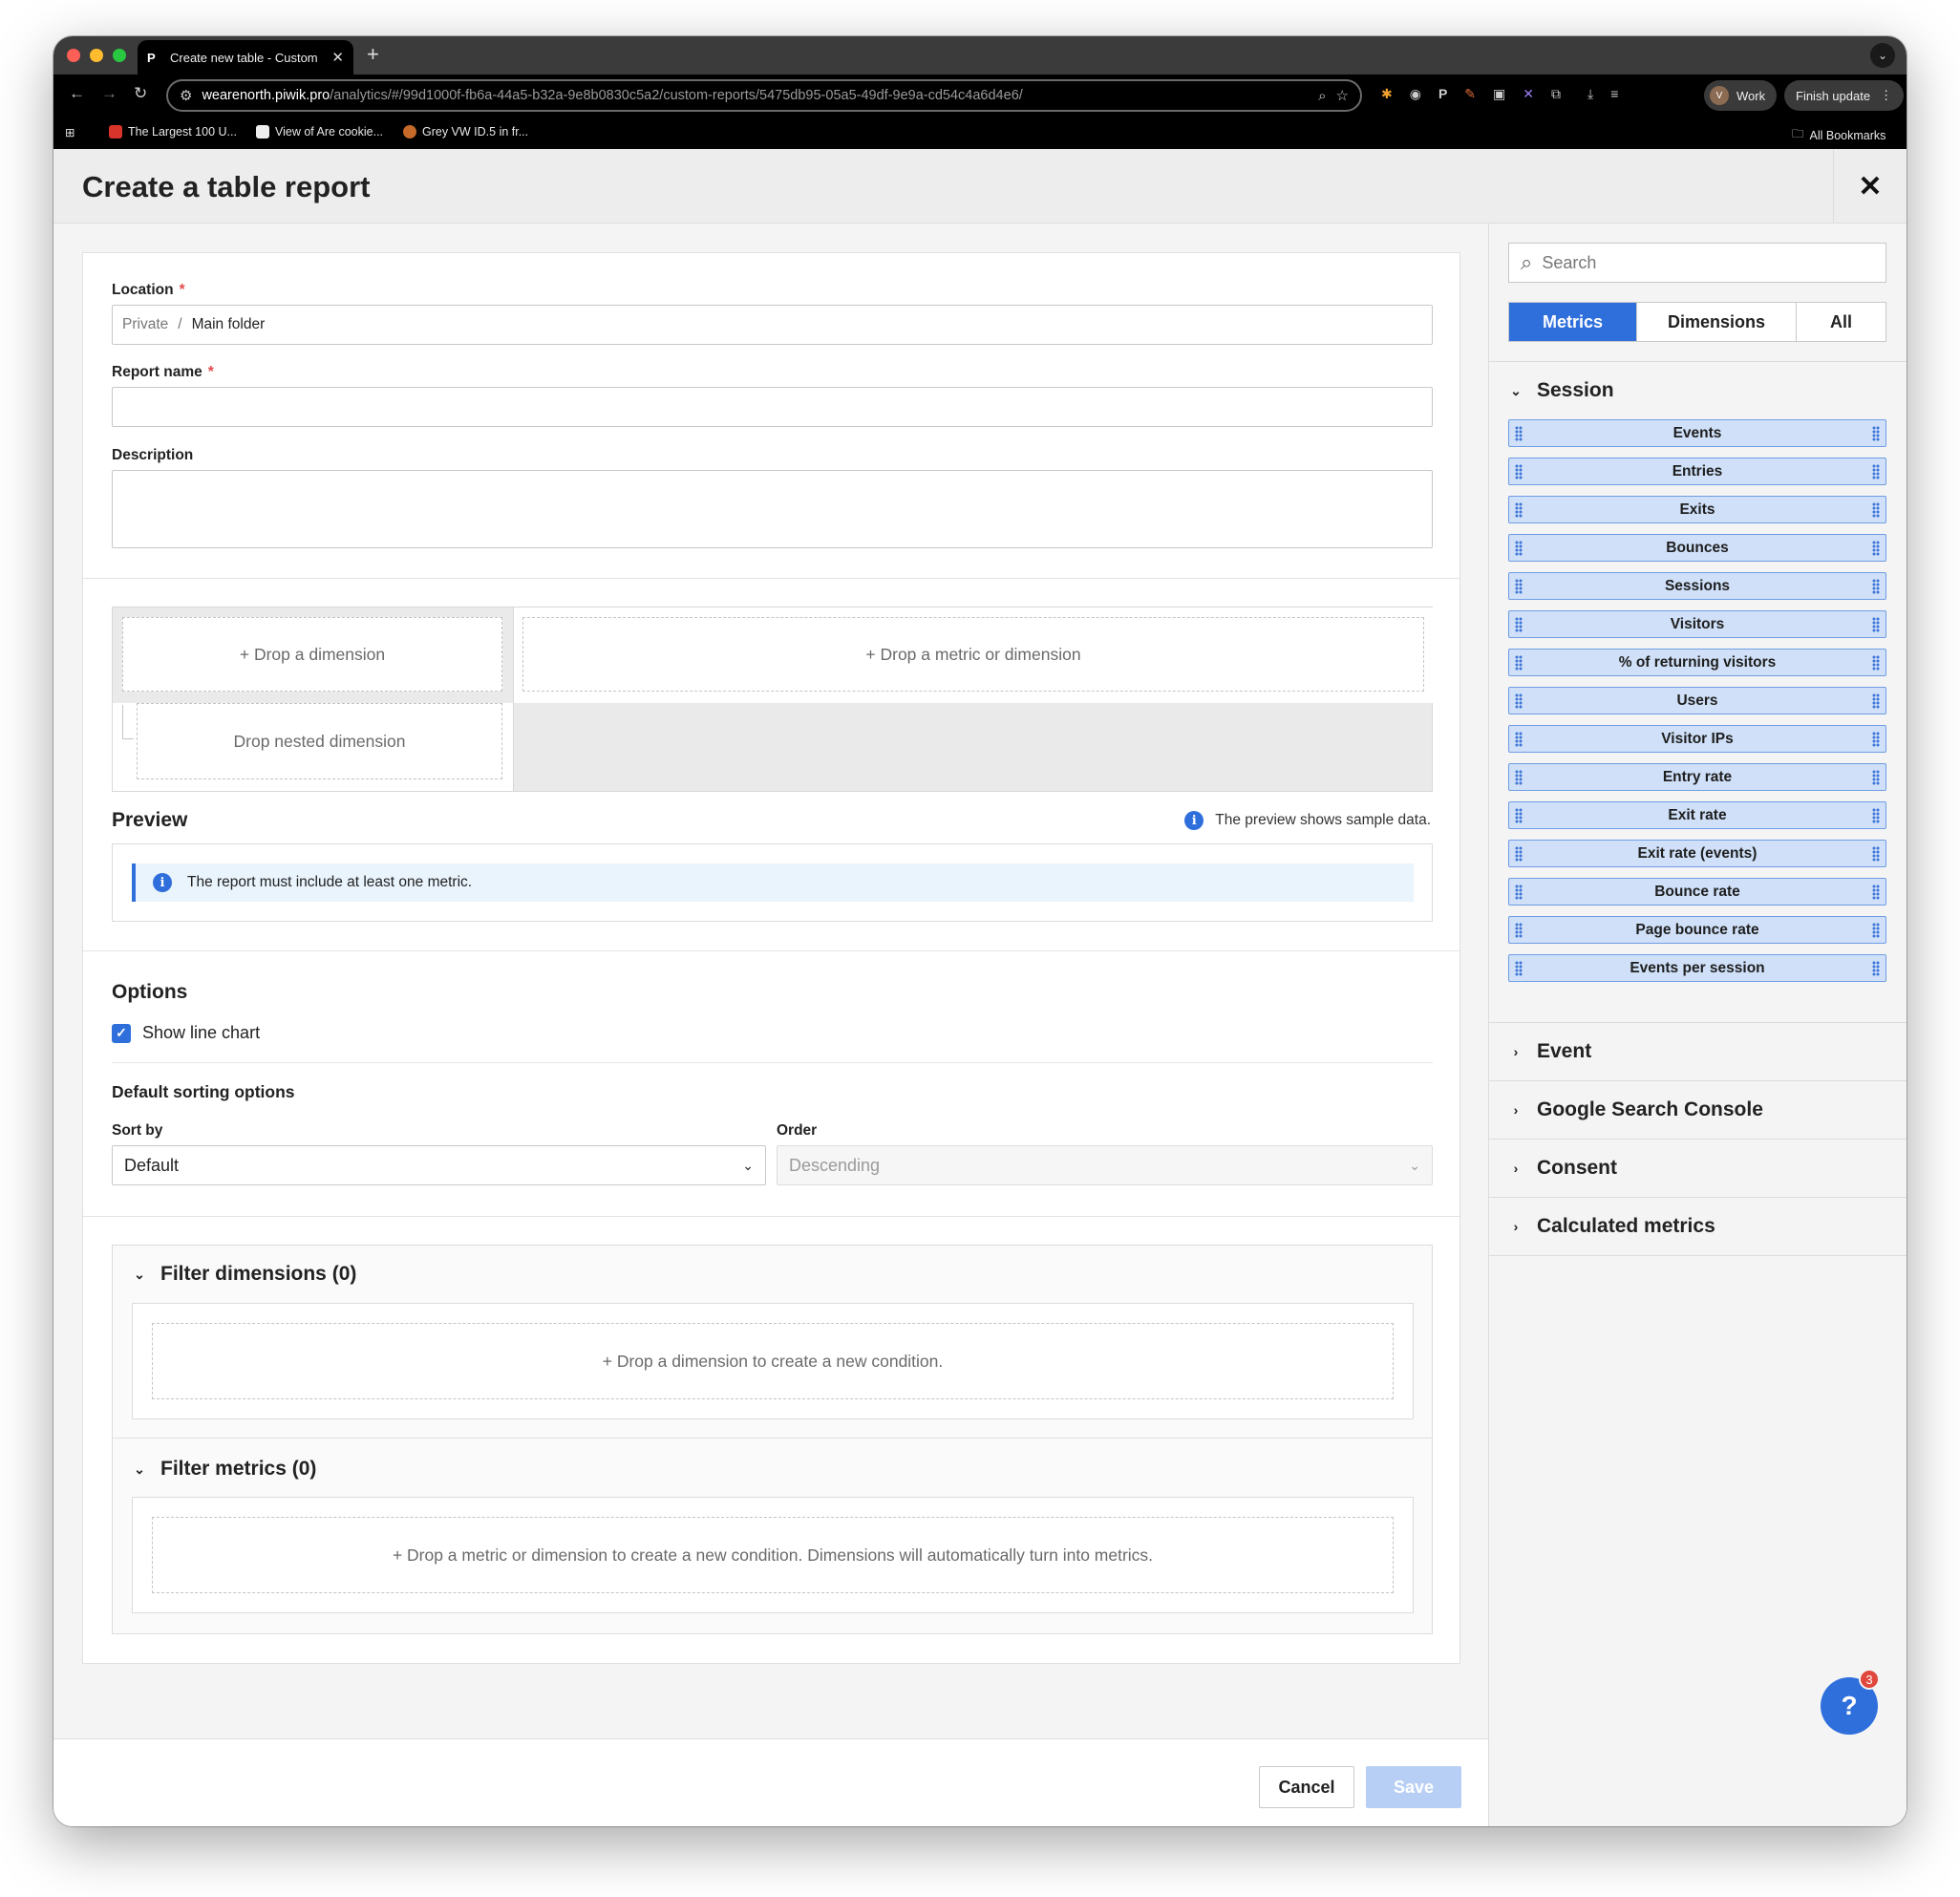  Describe the element at coordinates (1697, 968) in the screenshot. I see `metric-pill: Events per session` at that location.